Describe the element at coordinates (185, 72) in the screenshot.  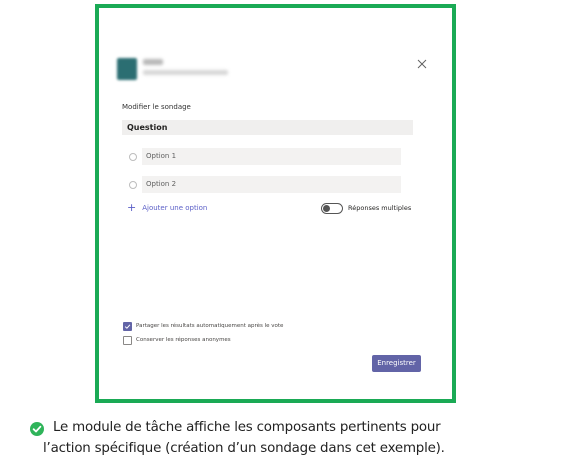
I see `app-subtitle-blurred` at that location.